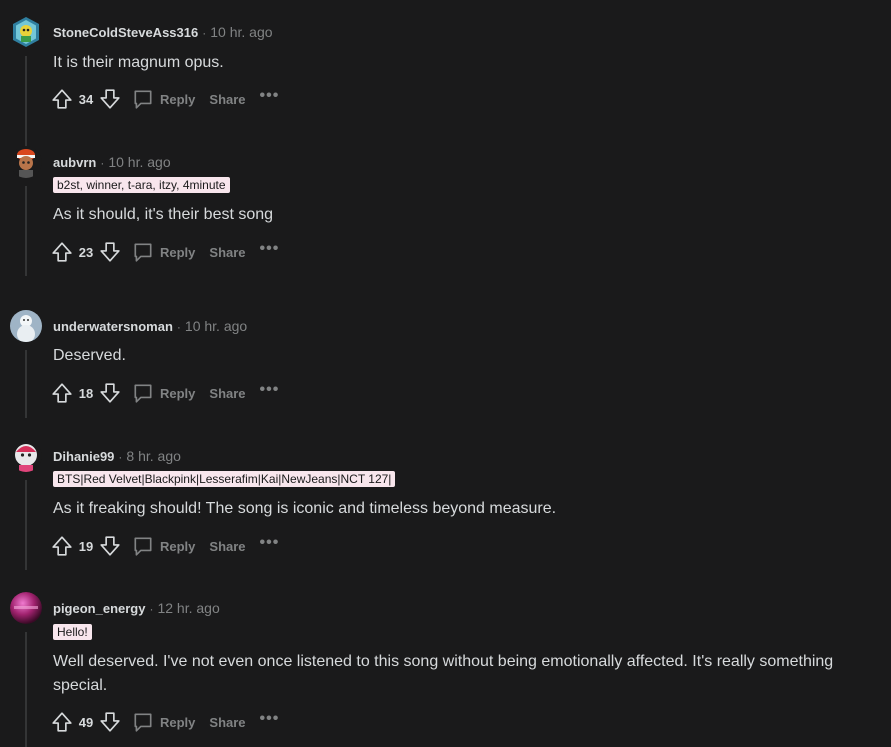 The image size is (891, 747). Describe the element at coordinates (153, 456) in the screenshot. I see `timestamp: 8 hr. ago` at that location.